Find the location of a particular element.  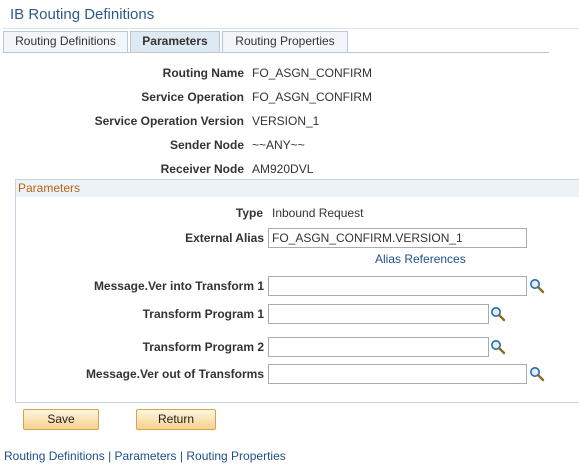

tab-parameters: Parameters is located at coordinates (175, 42).